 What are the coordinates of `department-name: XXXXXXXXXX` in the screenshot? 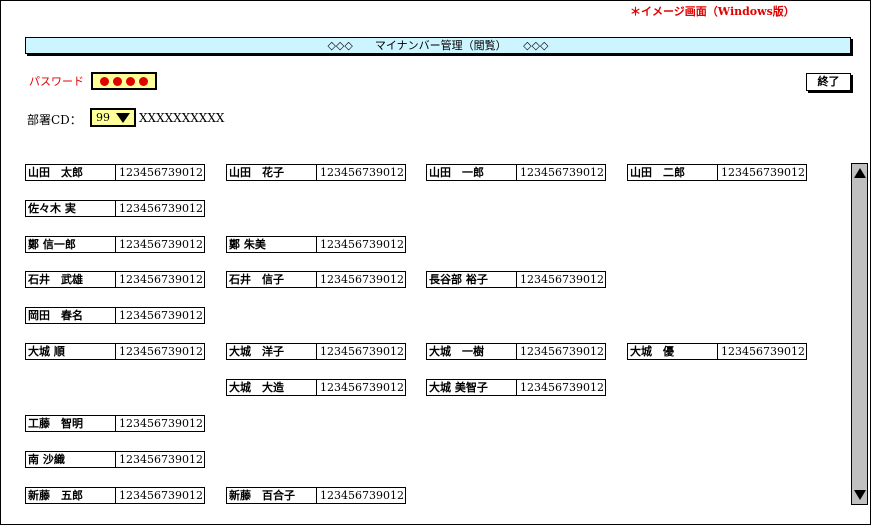 It's located at (182, 118).